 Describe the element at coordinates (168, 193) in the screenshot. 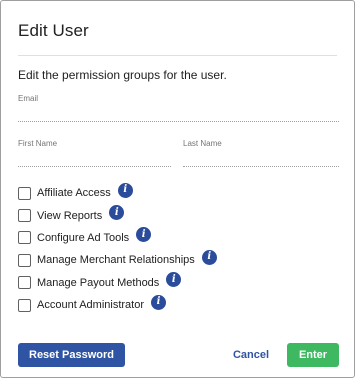

I see `permission-item-affiliate-access: Affiliate Access i` at that location.